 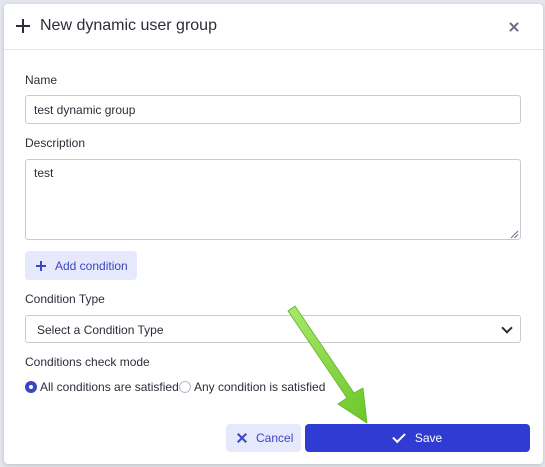 What do you see at coordinates (55, 143) in the screenshot?
I see `description-label: Description` at bounding box center [55, 143].